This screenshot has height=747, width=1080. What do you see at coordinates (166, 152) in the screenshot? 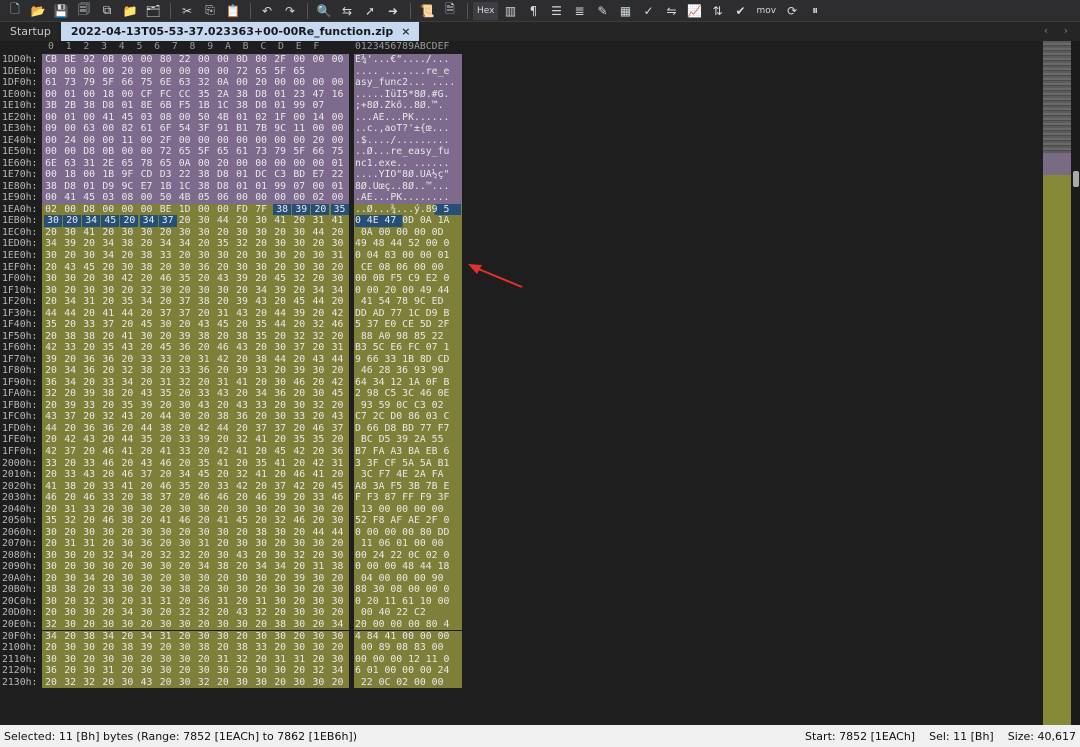
I see `hex-byte: 72` at bounding box center [166, 152].